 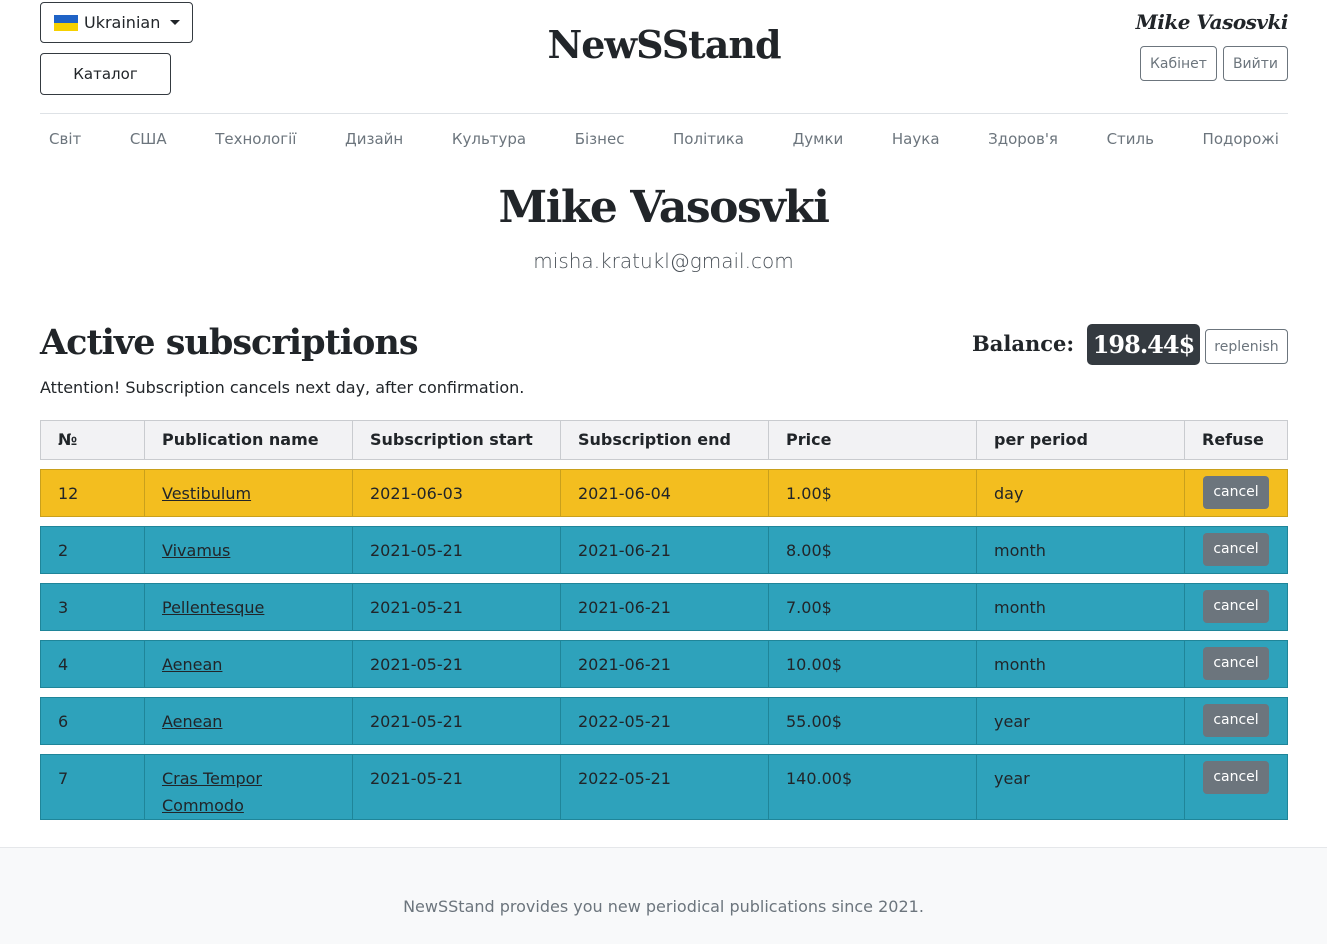 What do you see at coordinates (374, 139) in the screenshot?
I see `nav-item-design: Дизайн` at bounding box center [374, 139].